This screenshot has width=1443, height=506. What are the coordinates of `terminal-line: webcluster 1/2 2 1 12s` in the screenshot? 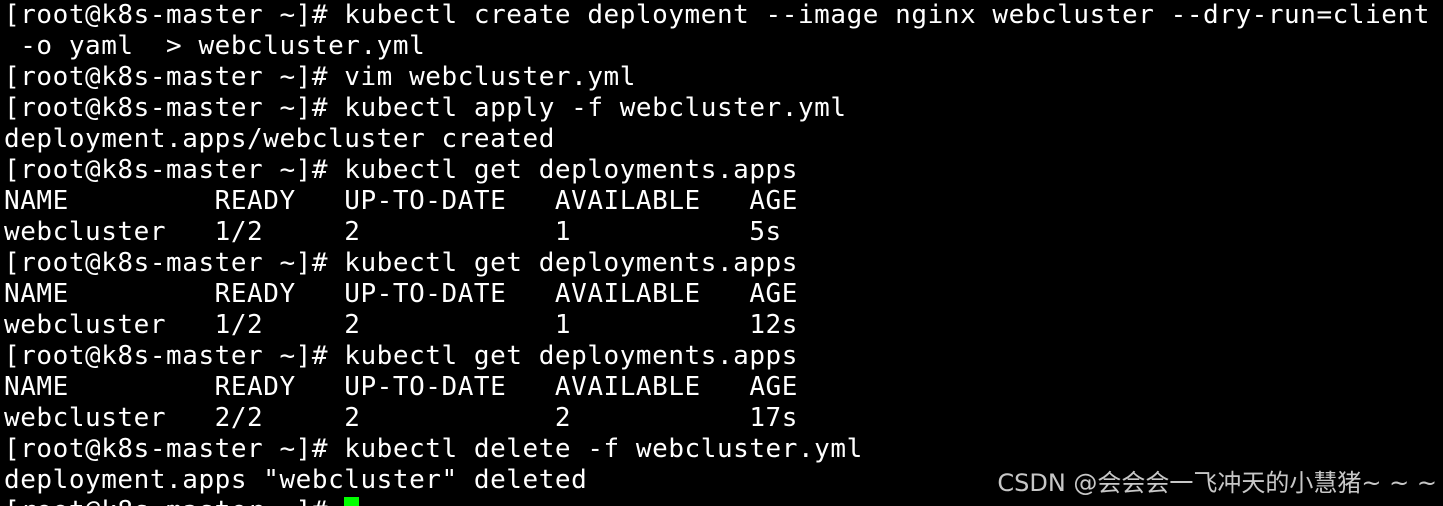 It's located at (401, 325).